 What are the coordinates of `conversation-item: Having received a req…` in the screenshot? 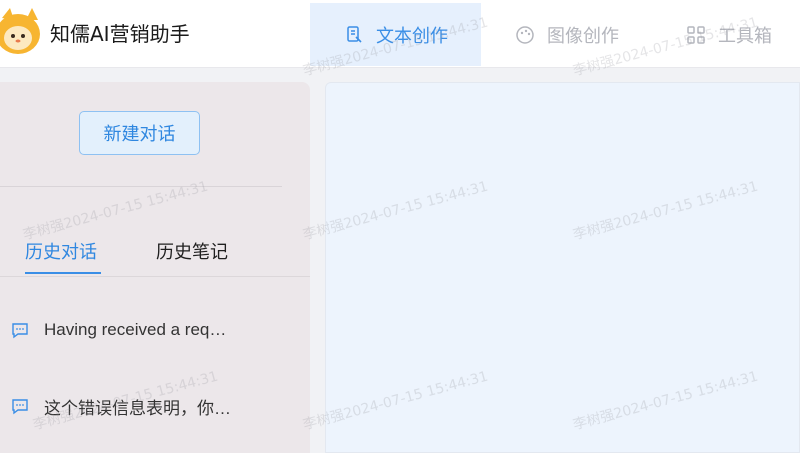 It's located at (145, 330).